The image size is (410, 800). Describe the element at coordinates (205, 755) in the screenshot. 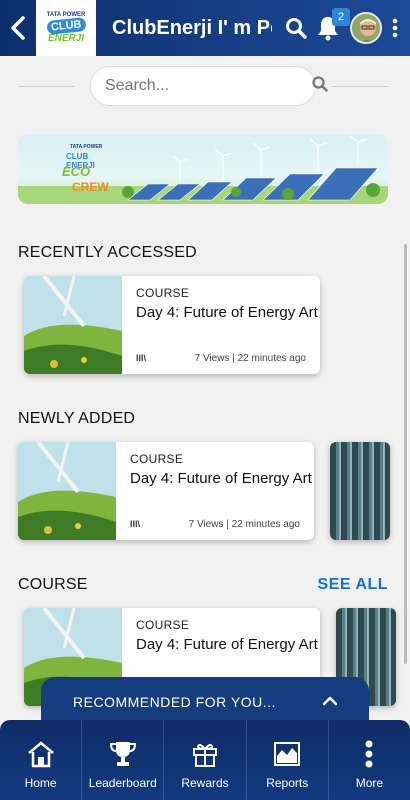

I see `gift-icon` at that location.